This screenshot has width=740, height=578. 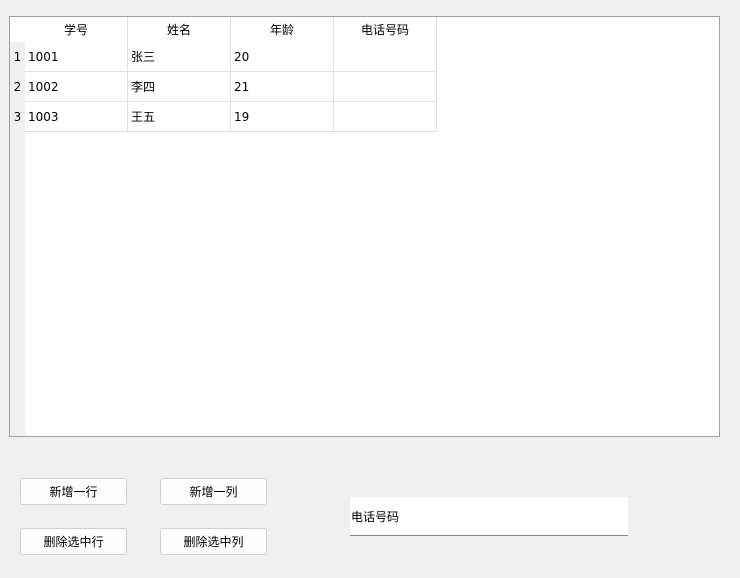 I want to click on corner-button, so click(x=17, y=29).